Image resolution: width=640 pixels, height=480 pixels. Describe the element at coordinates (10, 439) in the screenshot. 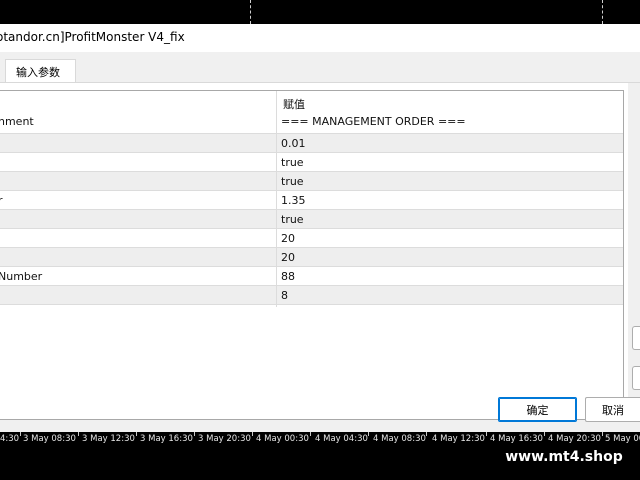

I see `time-label: 4:30` at that location.